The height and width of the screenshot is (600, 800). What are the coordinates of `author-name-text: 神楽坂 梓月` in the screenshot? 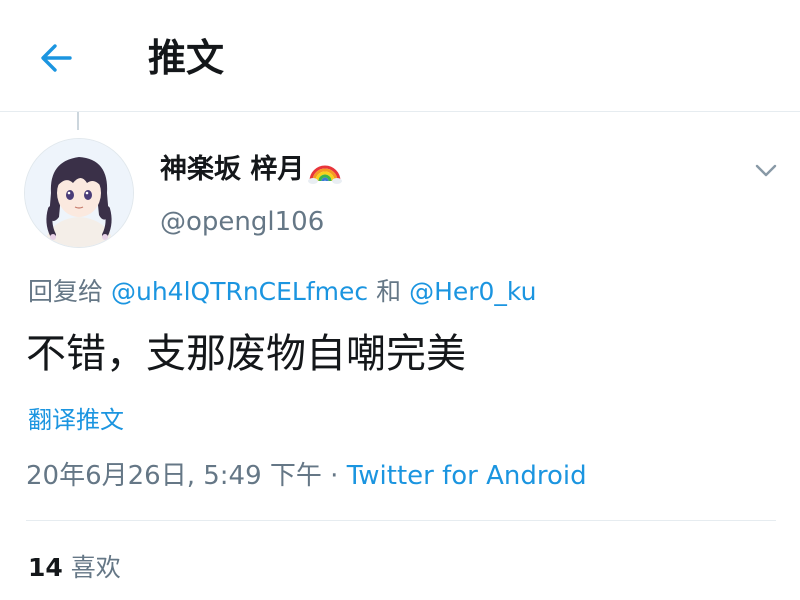 It's located at (232, 169).